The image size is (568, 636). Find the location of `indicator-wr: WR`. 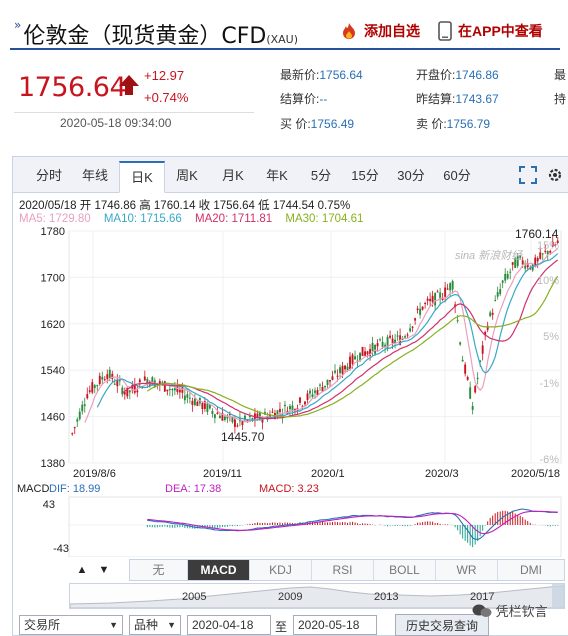

indicator-wr: WR is located at coordinates (467, 570).